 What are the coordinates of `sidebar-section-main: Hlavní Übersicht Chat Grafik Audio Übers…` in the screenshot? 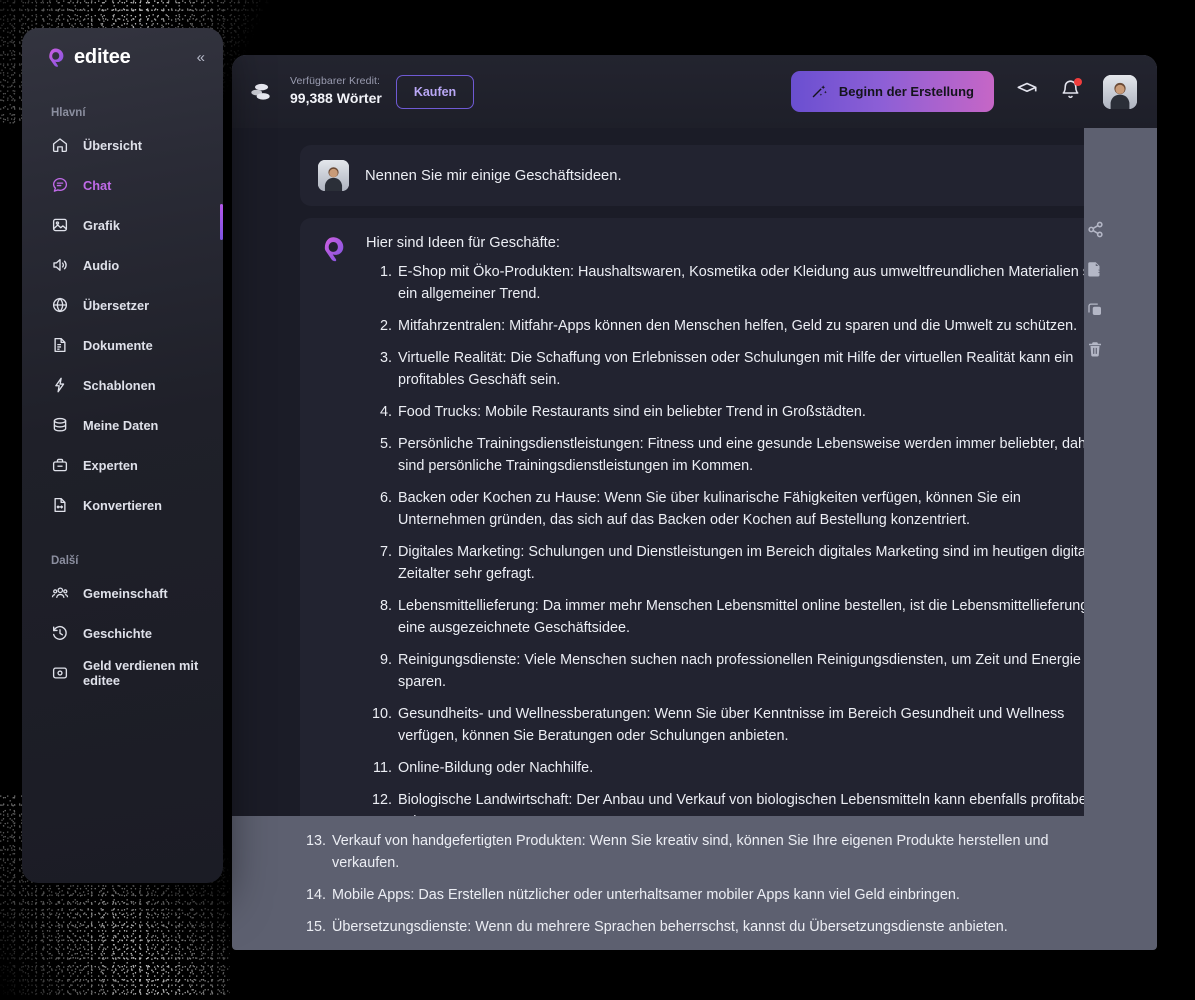 It's located at (122, 316).